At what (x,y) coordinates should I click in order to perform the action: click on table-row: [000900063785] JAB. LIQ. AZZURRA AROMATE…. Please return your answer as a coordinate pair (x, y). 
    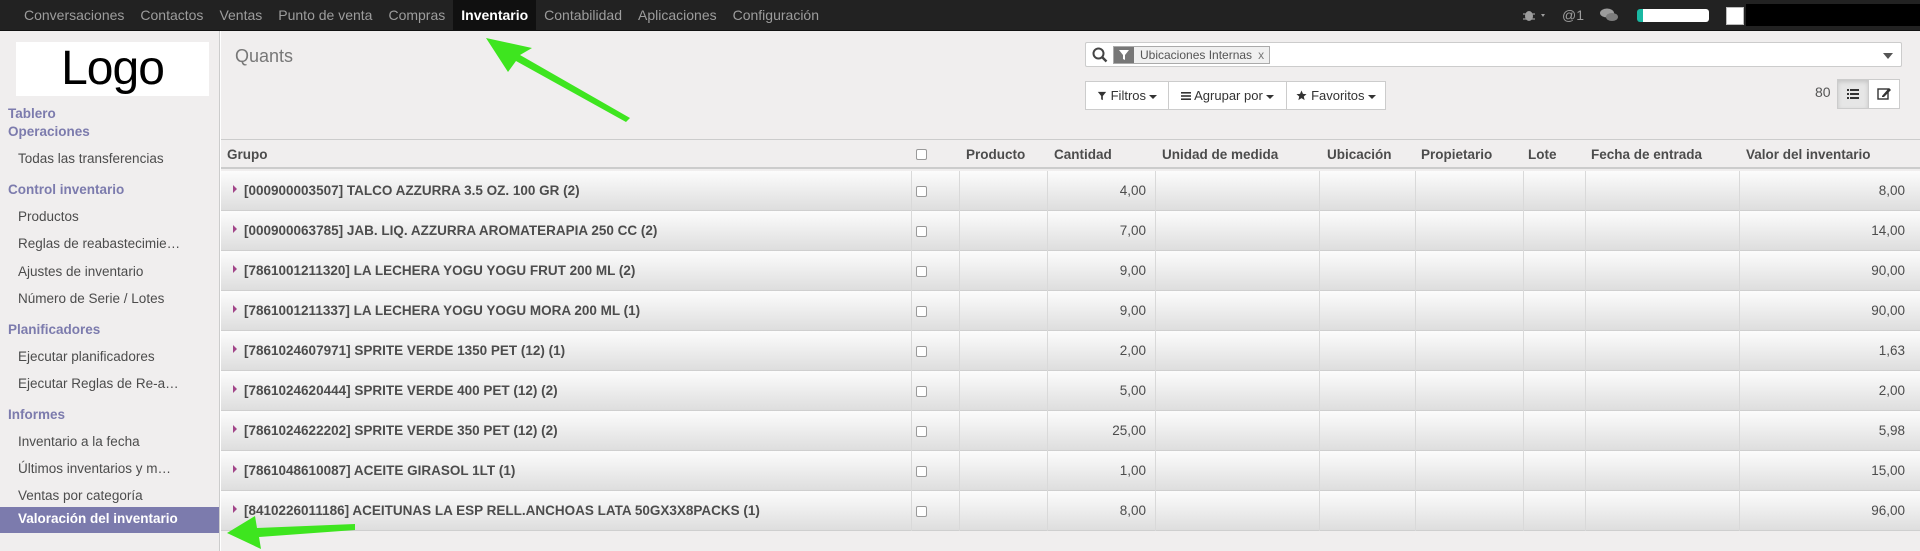
    Looking at the image, I should click on (1070, 231).